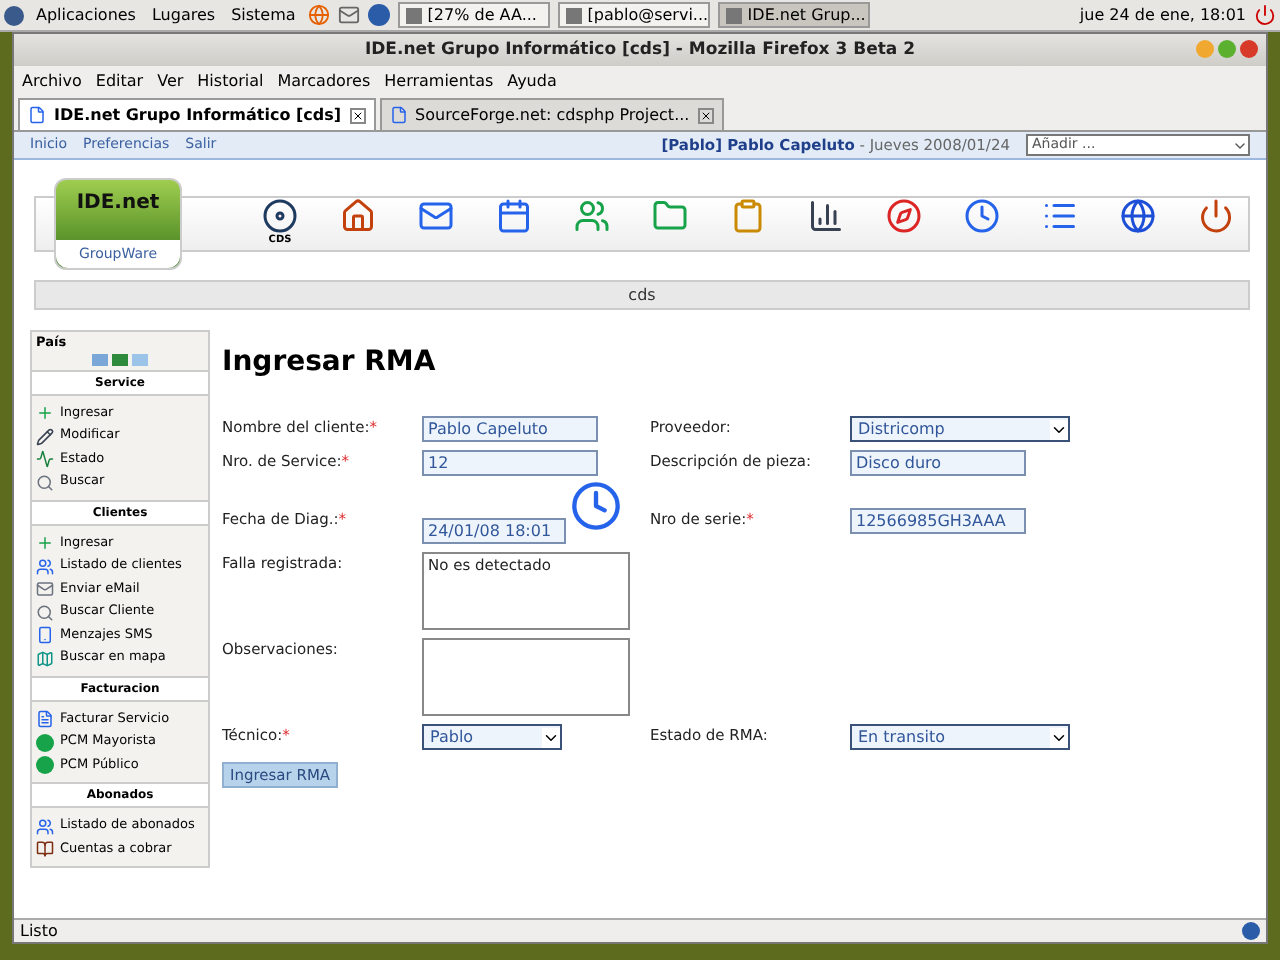  I want to click on window-title: IDE.net Grupo Informático [cds] - Mozilla Firefox 3 Beta 2, so click(640, 50).